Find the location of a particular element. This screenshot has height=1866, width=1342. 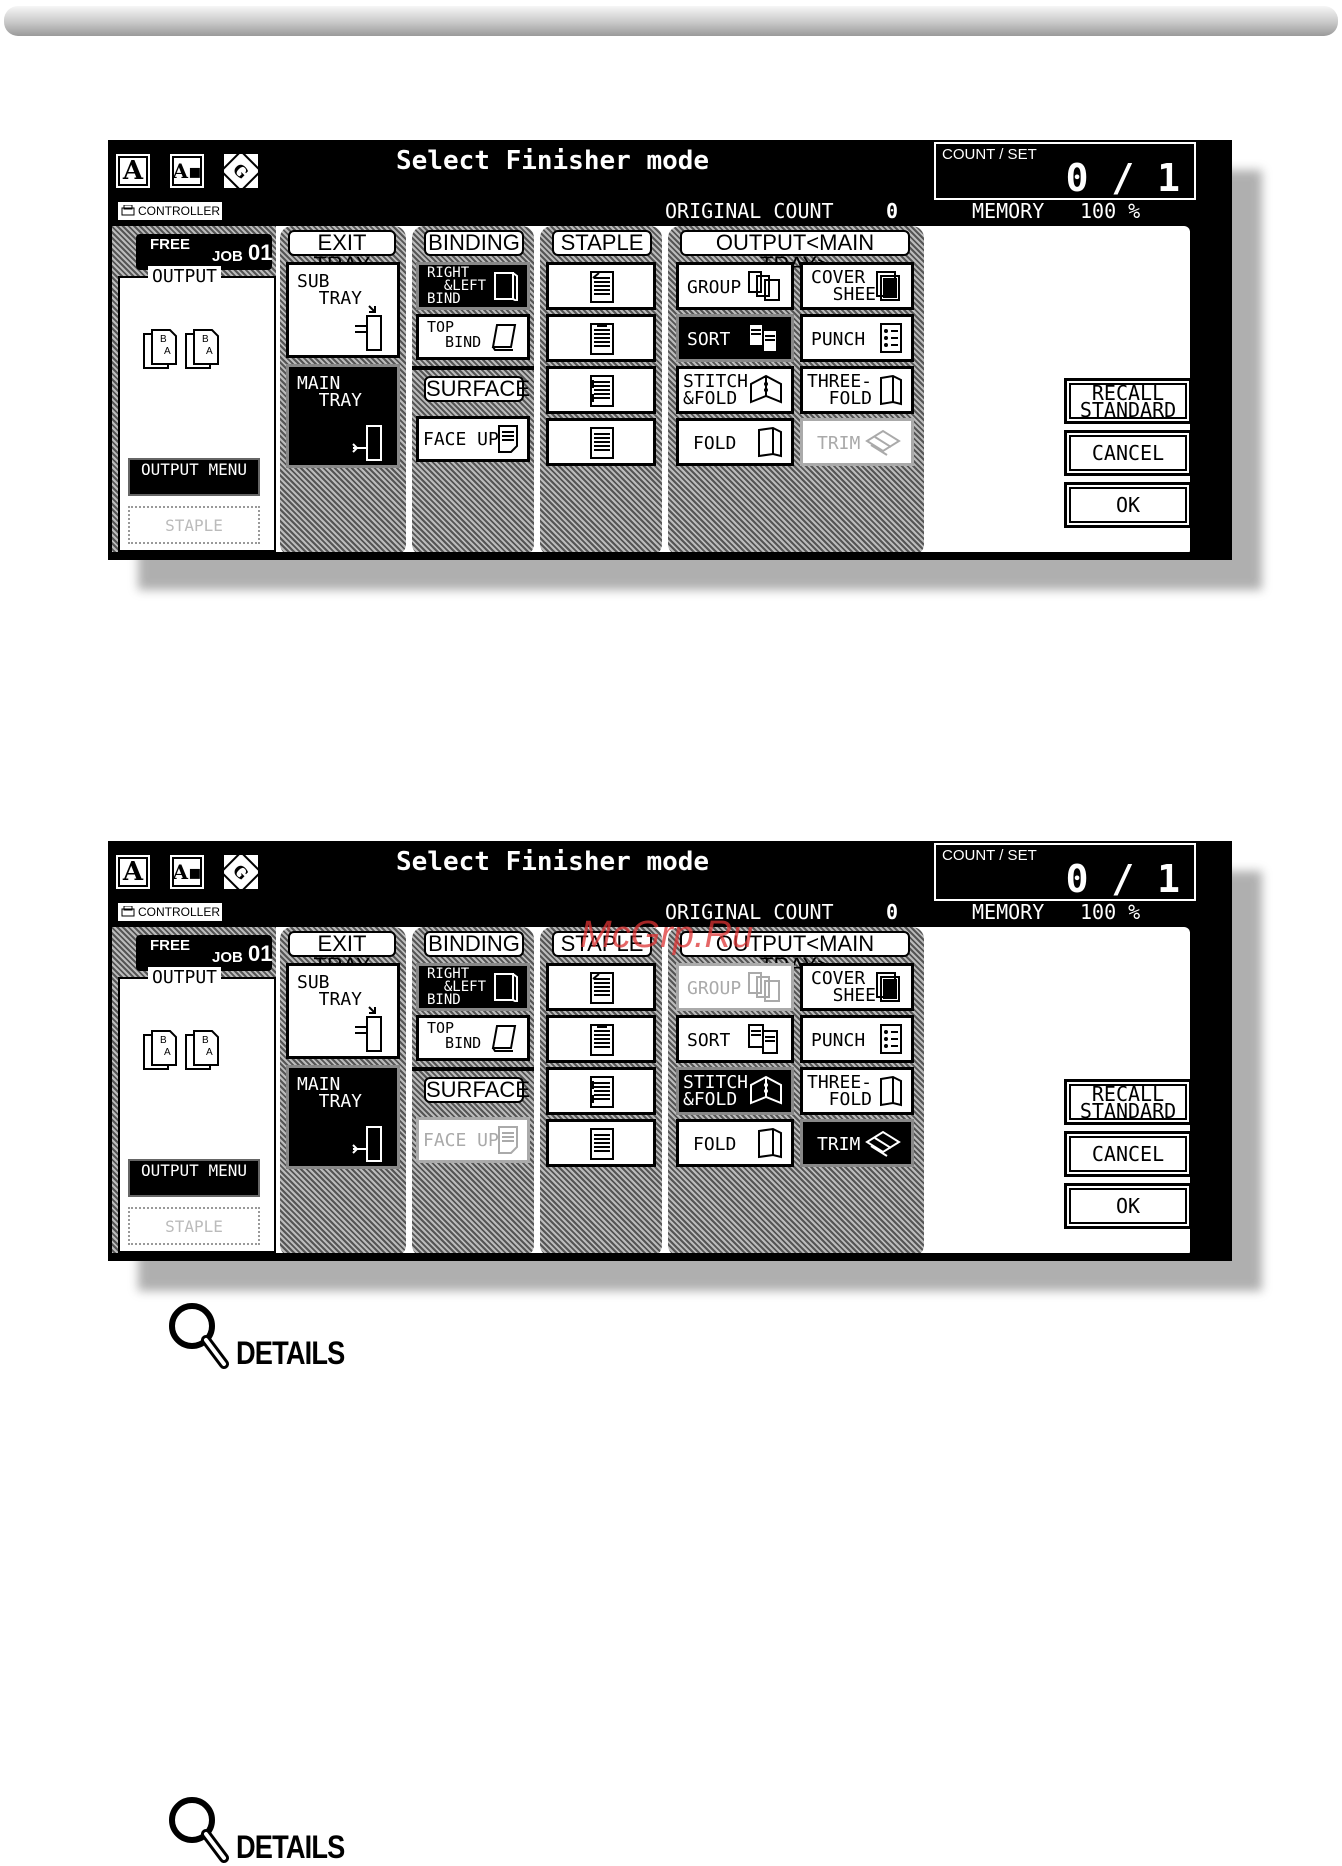

memory-label: MEMORY is located at coordinates (1008, 912).